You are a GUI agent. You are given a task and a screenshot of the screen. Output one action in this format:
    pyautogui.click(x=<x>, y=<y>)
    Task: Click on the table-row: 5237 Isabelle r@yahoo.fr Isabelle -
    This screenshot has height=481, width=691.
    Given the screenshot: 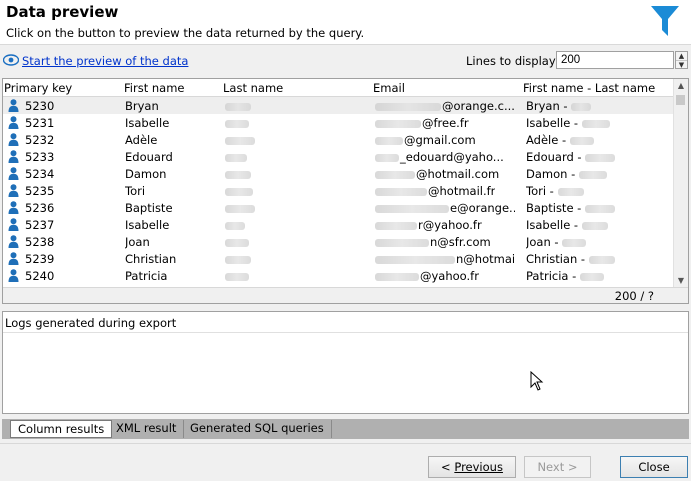 What is the action you would take?
    pyautogui.click(x=339, y=224)
    